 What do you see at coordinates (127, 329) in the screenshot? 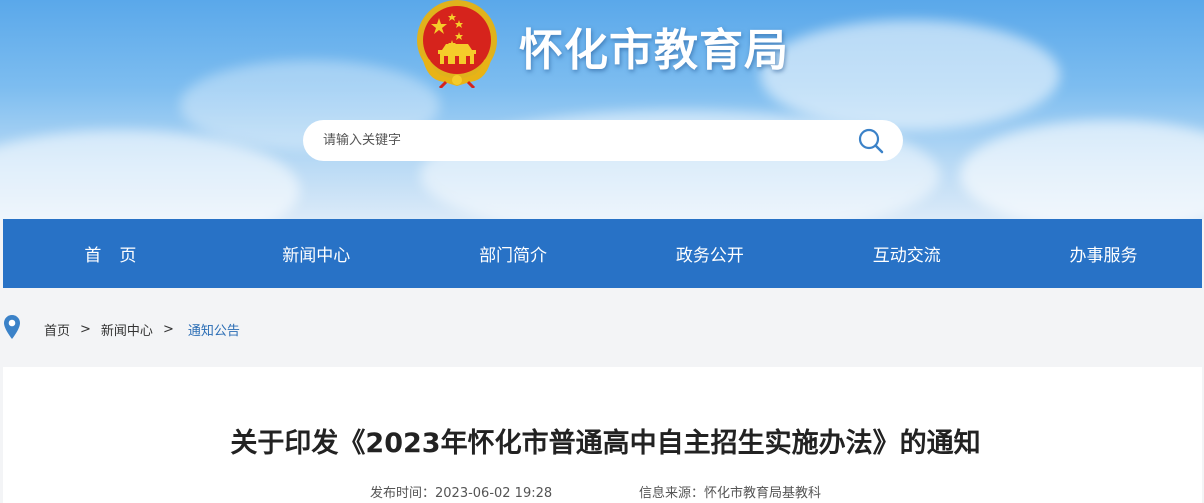
I see `breadcrumb-news-center: 新闻中心` at bounding box center [127, 329].